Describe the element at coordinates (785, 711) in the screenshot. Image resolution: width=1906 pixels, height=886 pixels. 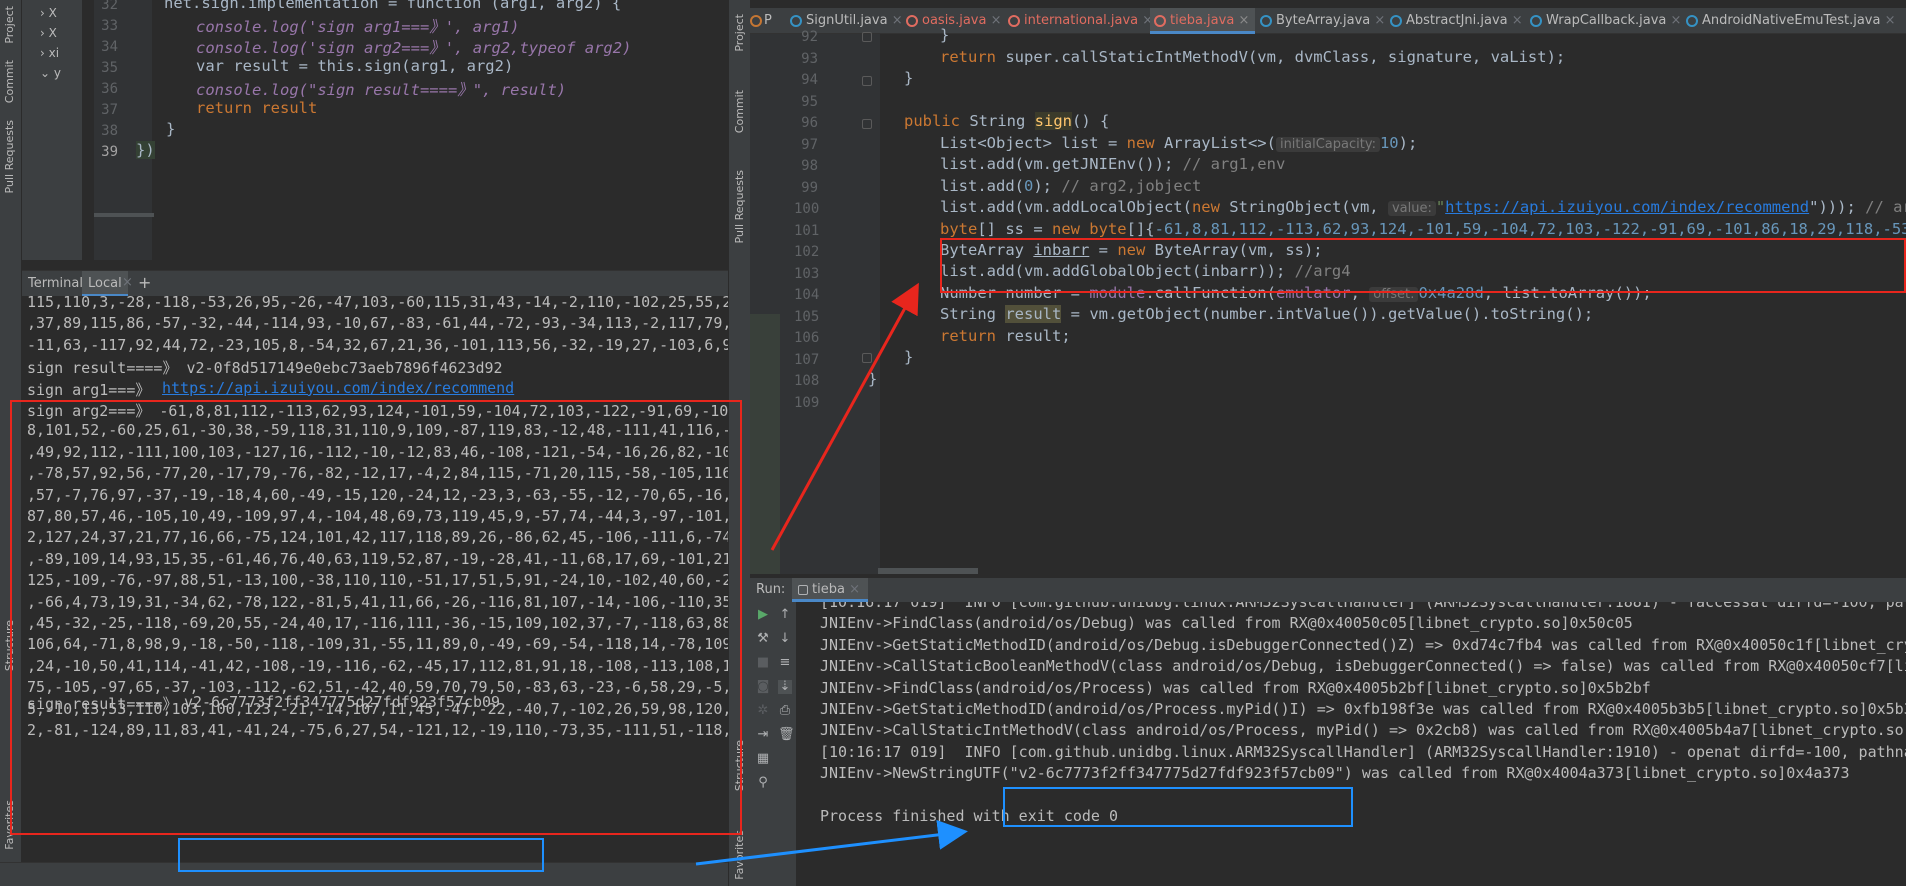
I see `print-icon: ⎙` at that location.